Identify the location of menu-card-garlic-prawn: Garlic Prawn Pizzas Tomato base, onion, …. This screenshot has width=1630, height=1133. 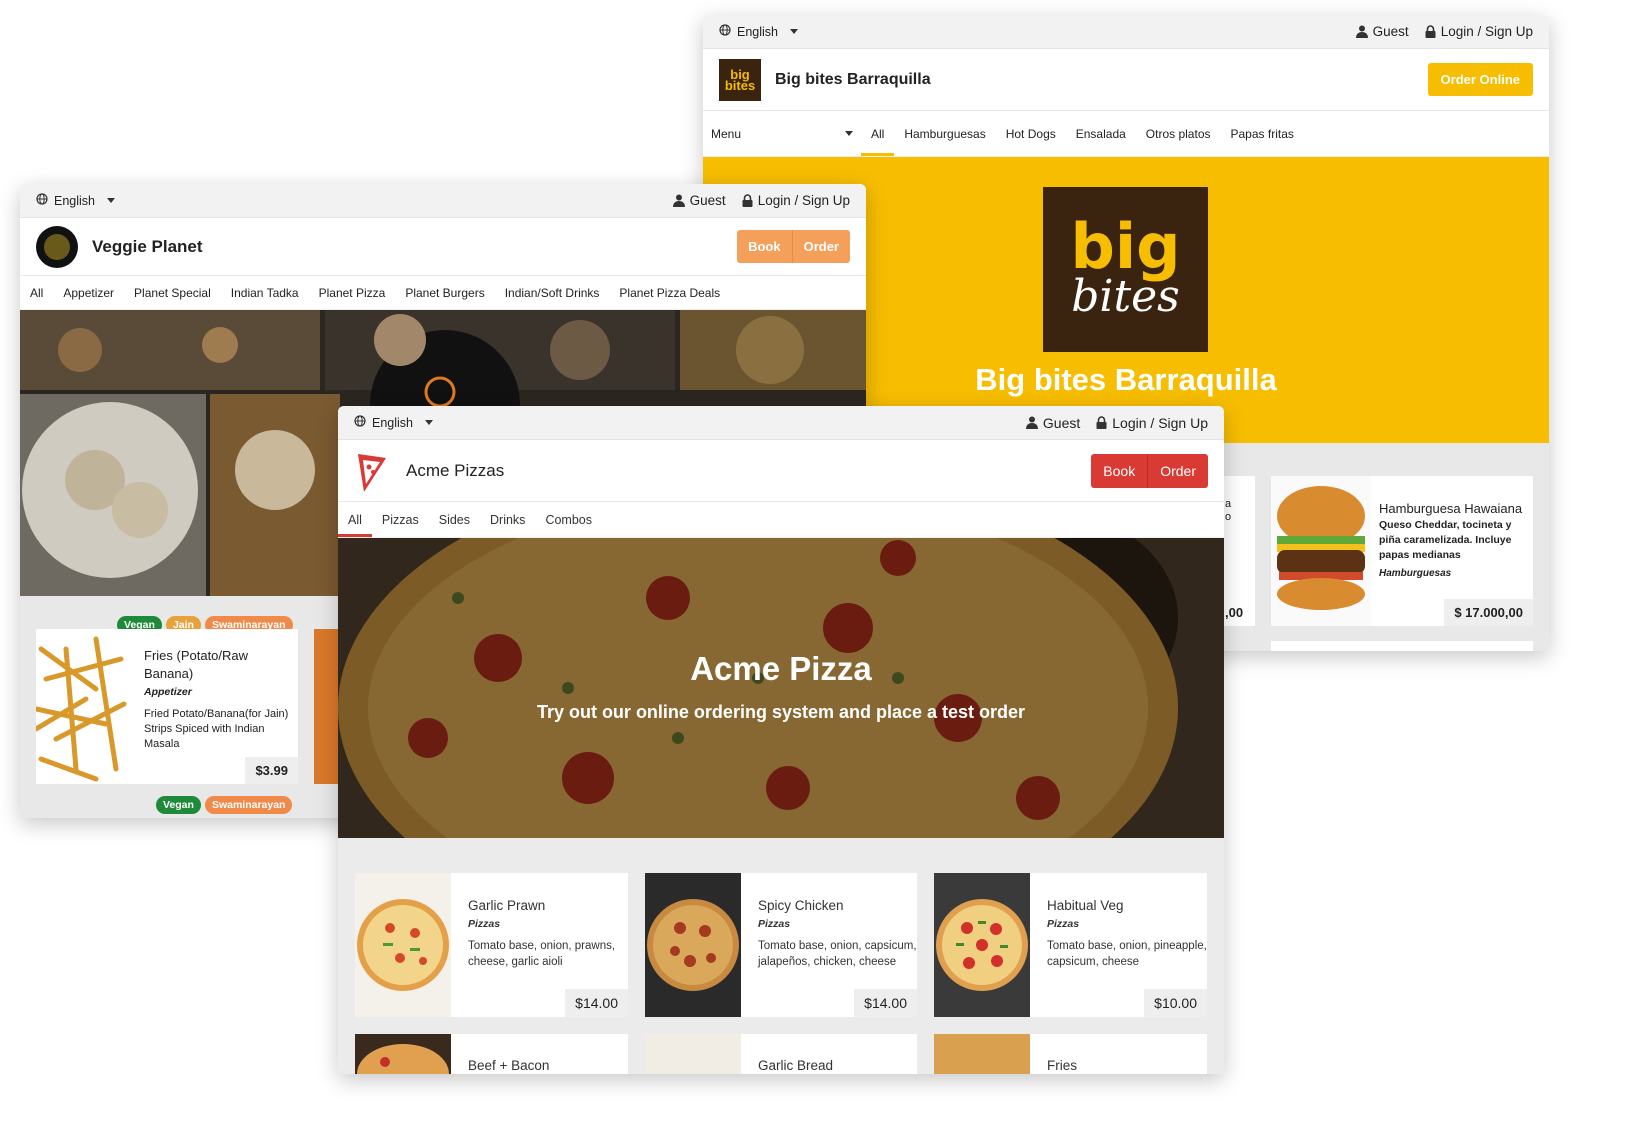
(491, 945).